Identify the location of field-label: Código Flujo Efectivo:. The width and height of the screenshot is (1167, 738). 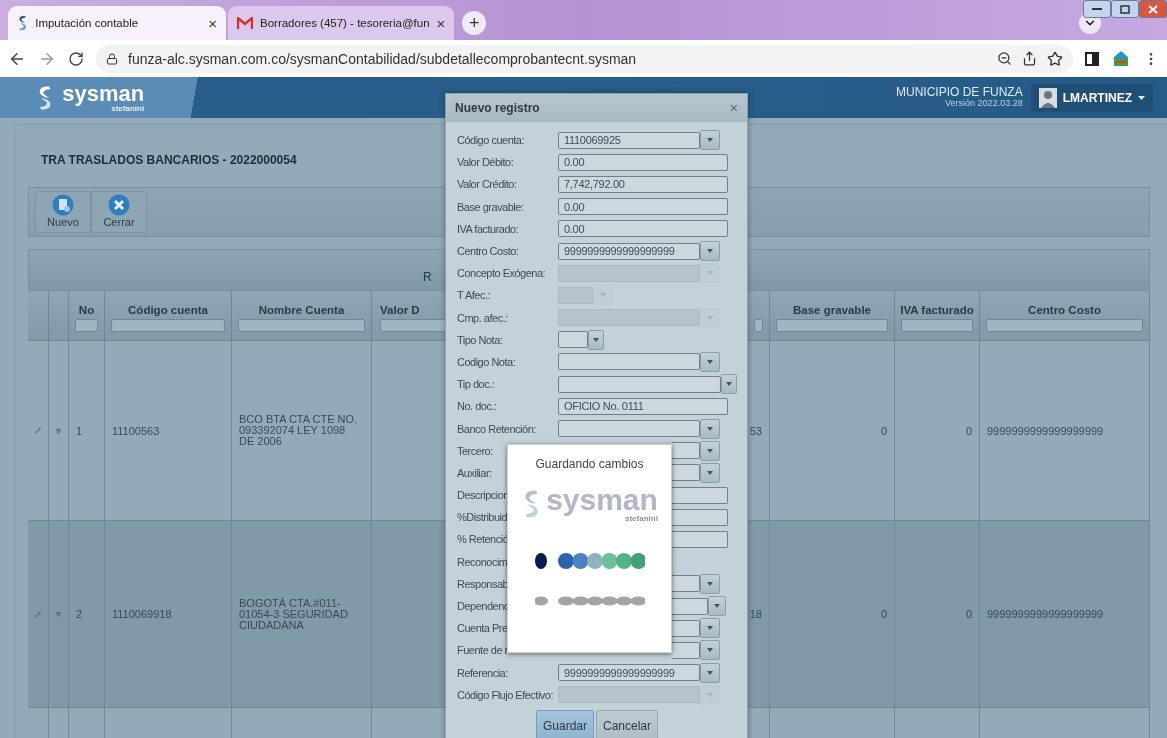
(505, 694).